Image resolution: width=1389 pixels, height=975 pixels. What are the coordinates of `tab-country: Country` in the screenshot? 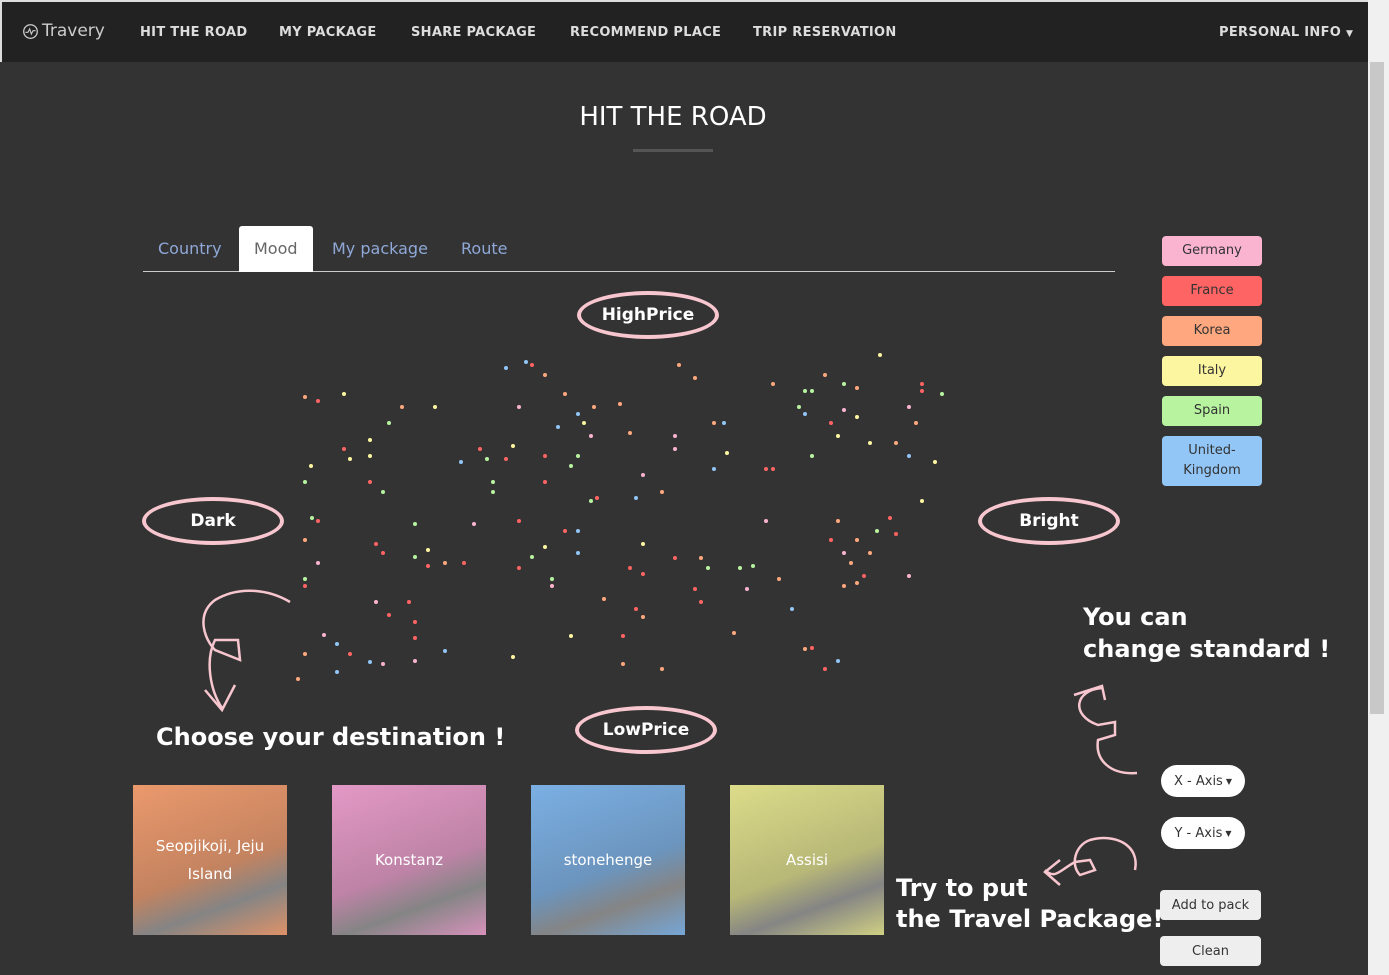 It's located at (190, 249).